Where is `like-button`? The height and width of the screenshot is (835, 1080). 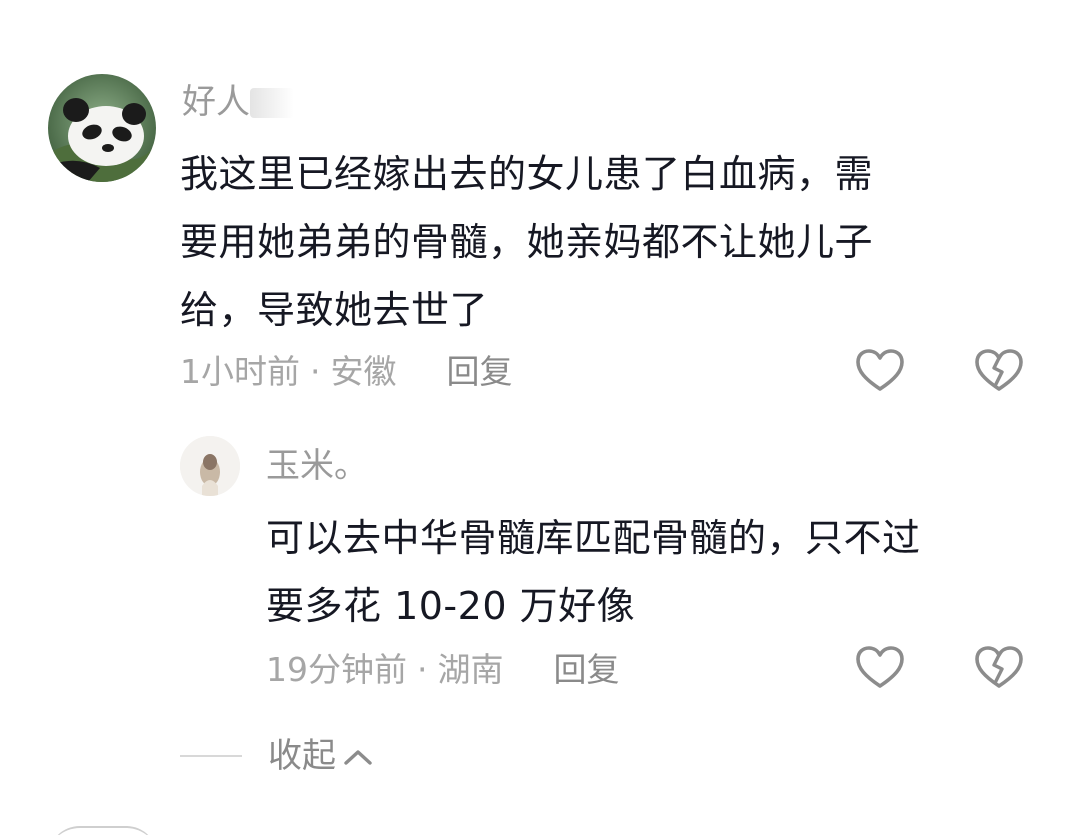
like-button is located at coordinates (880, 371).